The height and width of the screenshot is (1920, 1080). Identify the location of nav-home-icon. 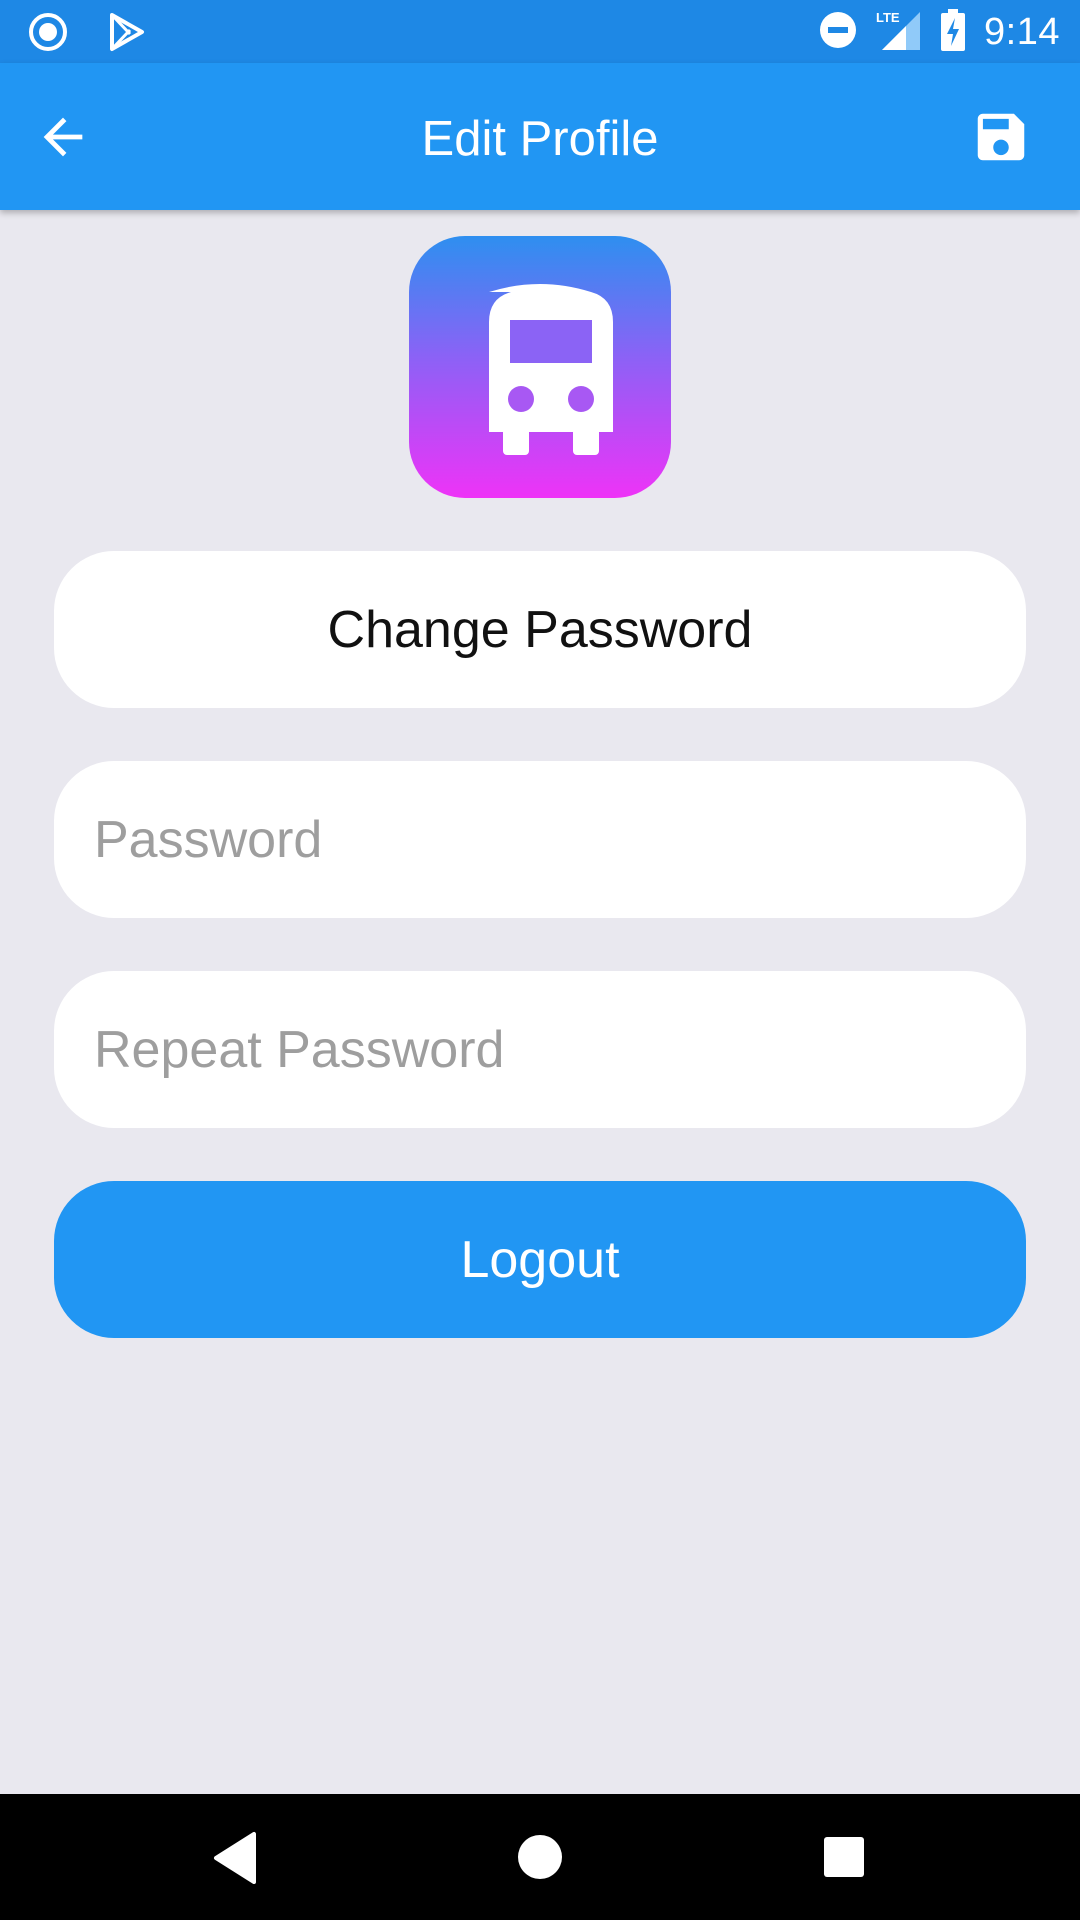
(540, 1857).